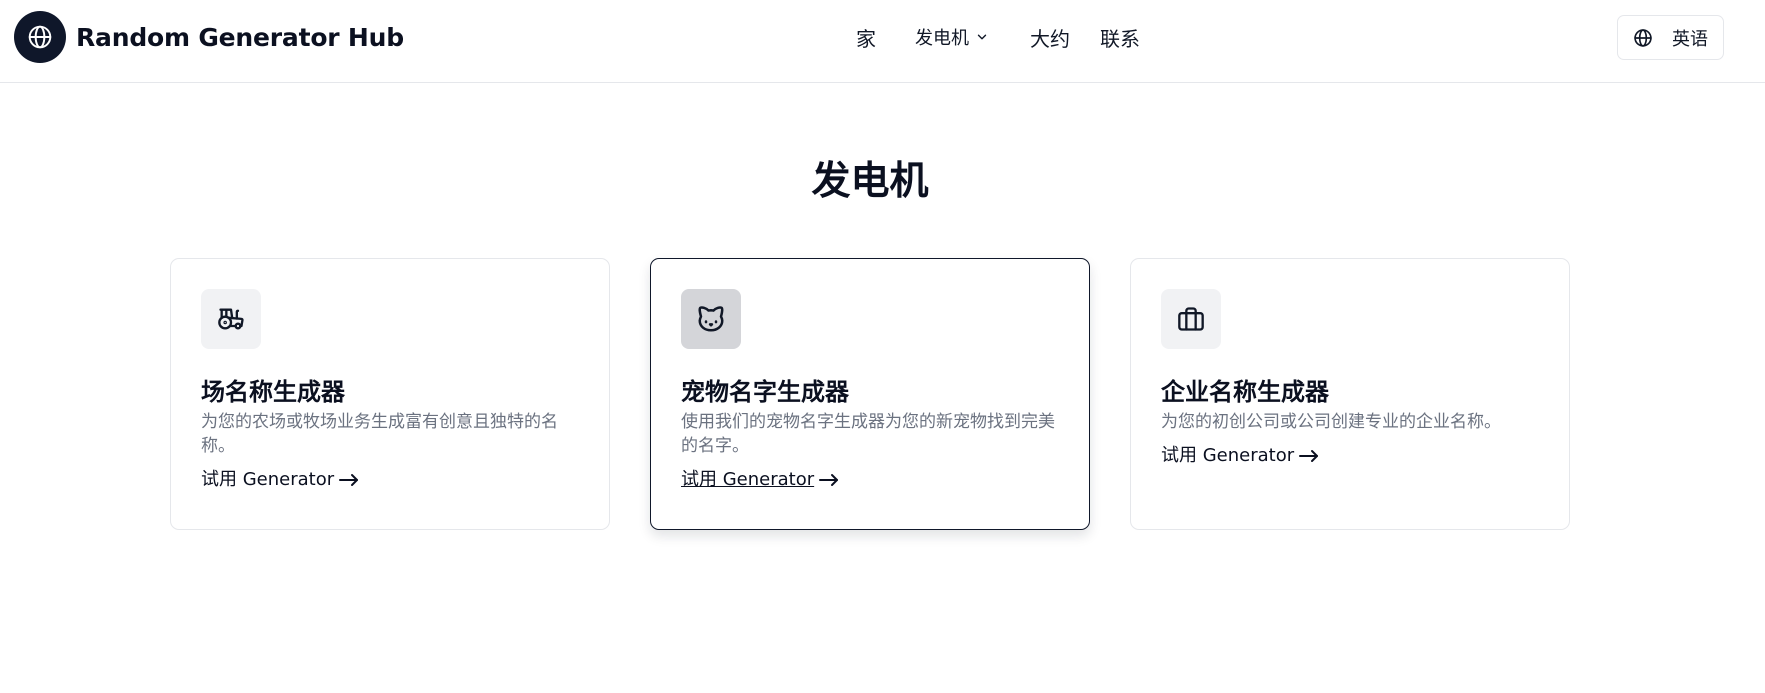 The width and height of the screenshot is (1765, 693). What do you see at coordinates (982, 37) in the screenshot?
I see `chevron-down-icon` at bounding box center [982, 37].